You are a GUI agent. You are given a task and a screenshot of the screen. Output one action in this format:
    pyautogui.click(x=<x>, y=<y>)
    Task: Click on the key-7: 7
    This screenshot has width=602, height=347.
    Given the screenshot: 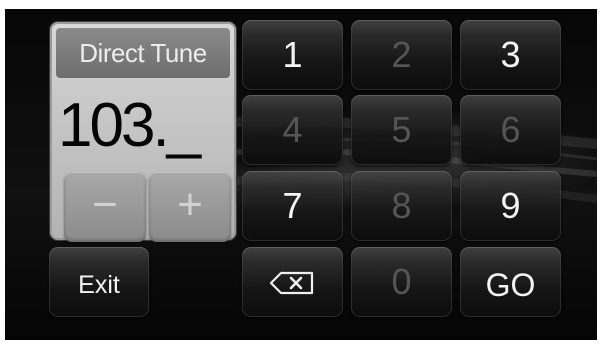 What is the action you would take?
    pyautogui.click(x=292, y=206)
    